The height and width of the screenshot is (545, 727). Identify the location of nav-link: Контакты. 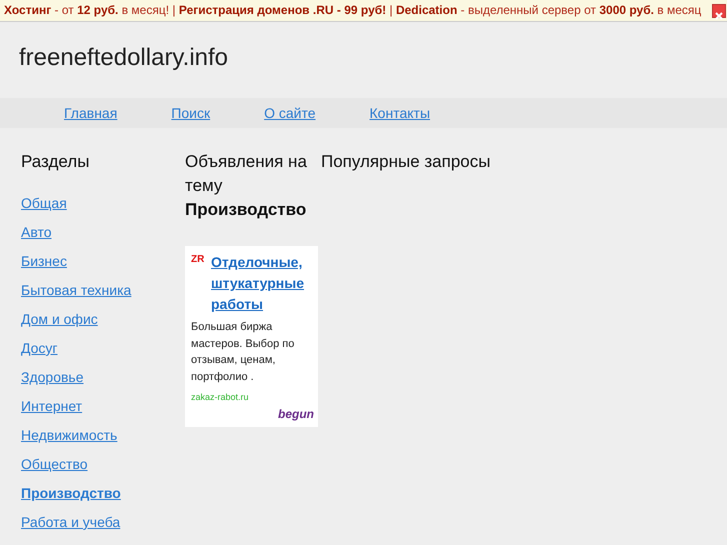
(400, 113).